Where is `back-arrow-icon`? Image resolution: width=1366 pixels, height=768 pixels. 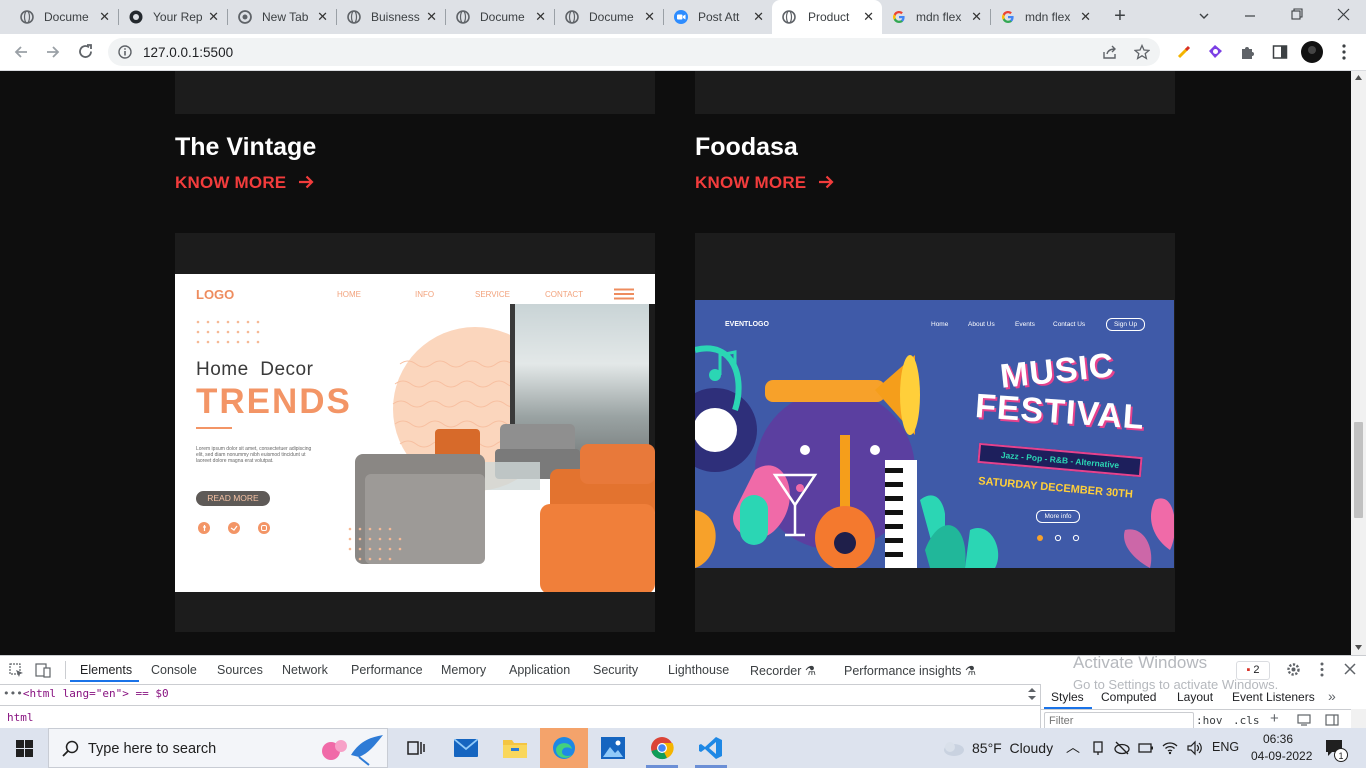 back-arrow-icon is located at coordinates (21, 52).